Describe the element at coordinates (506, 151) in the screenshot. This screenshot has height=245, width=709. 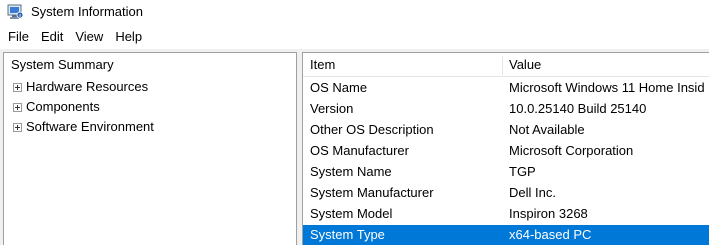
I see `table-row: OS Manufacturer Microsoft Corporation` at that location.